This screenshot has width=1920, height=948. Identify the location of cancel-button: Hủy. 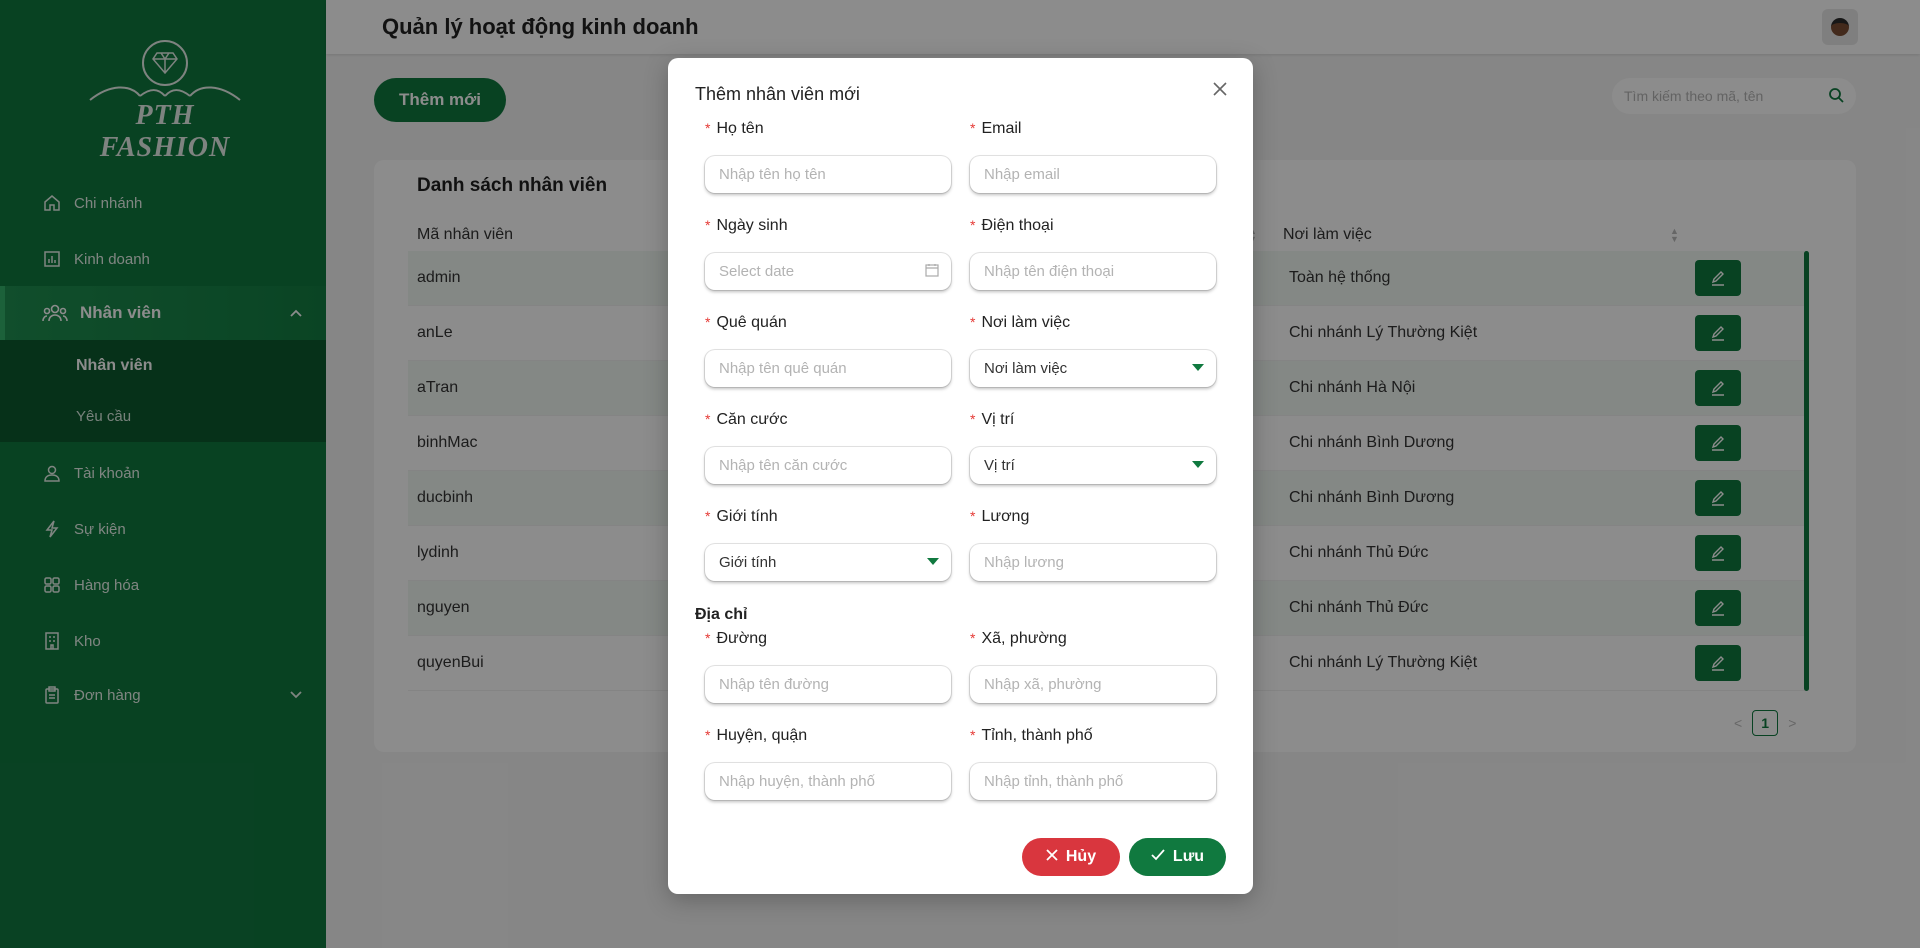
(1071, 857).